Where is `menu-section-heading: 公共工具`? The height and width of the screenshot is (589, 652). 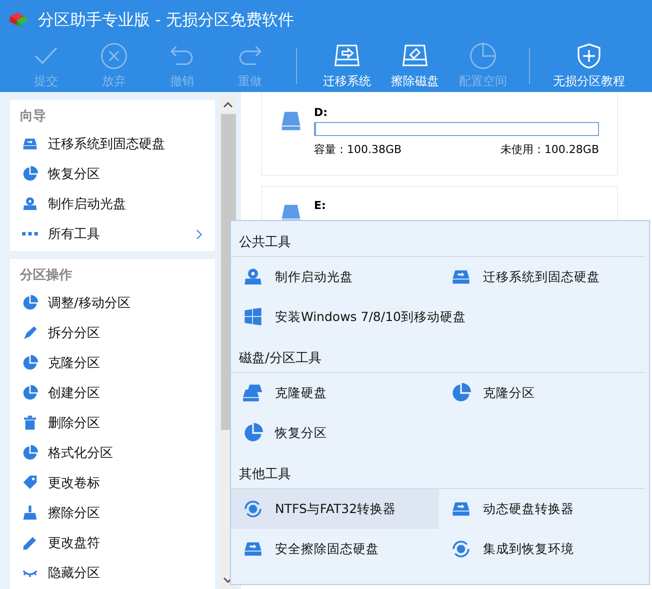
menu-section-heading: 公共工具 is located at coordinates (438, 239).